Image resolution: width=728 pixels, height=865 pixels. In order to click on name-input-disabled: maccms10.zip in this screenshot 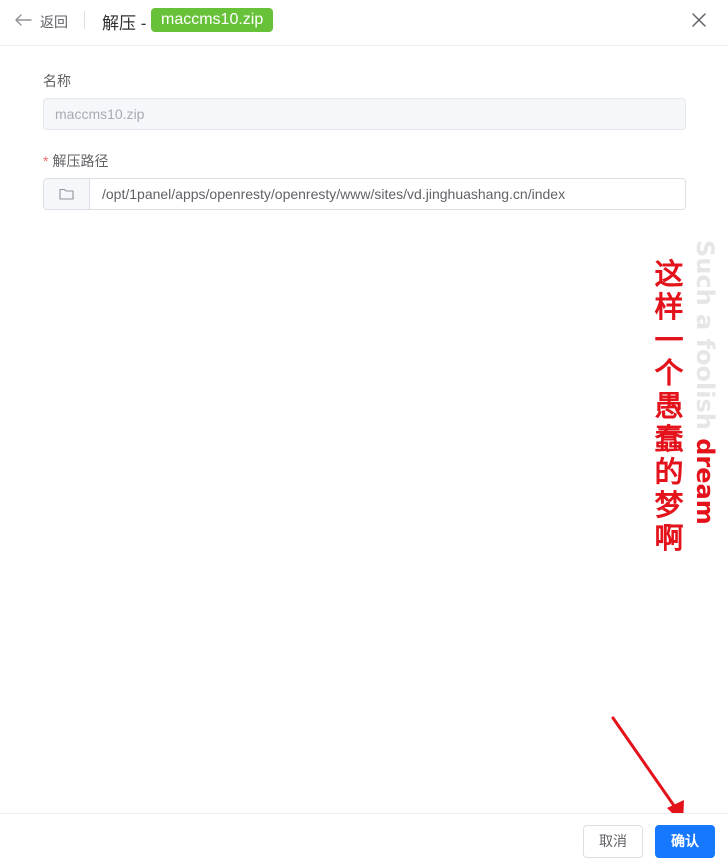, I will do `click(364, 114)`.